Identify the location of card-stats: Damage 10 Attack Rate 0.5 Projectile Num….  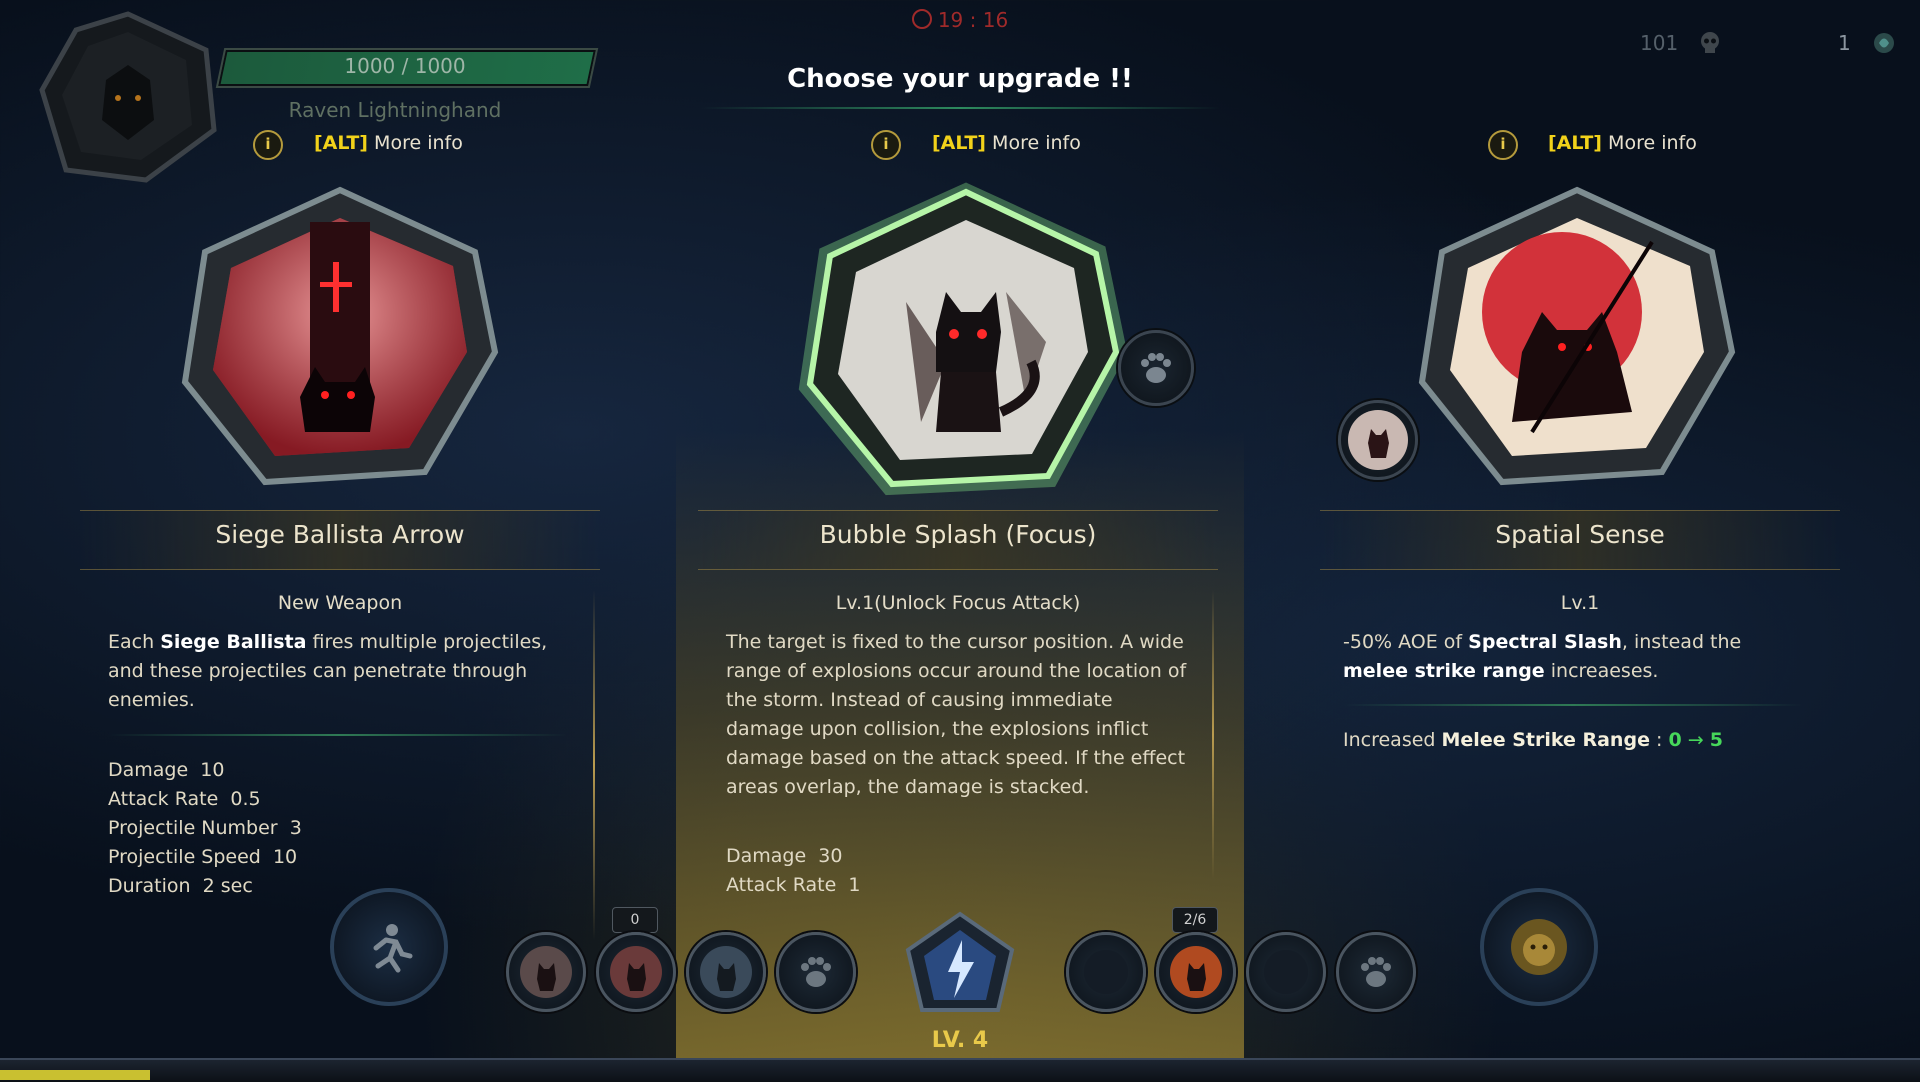
(205, 828).